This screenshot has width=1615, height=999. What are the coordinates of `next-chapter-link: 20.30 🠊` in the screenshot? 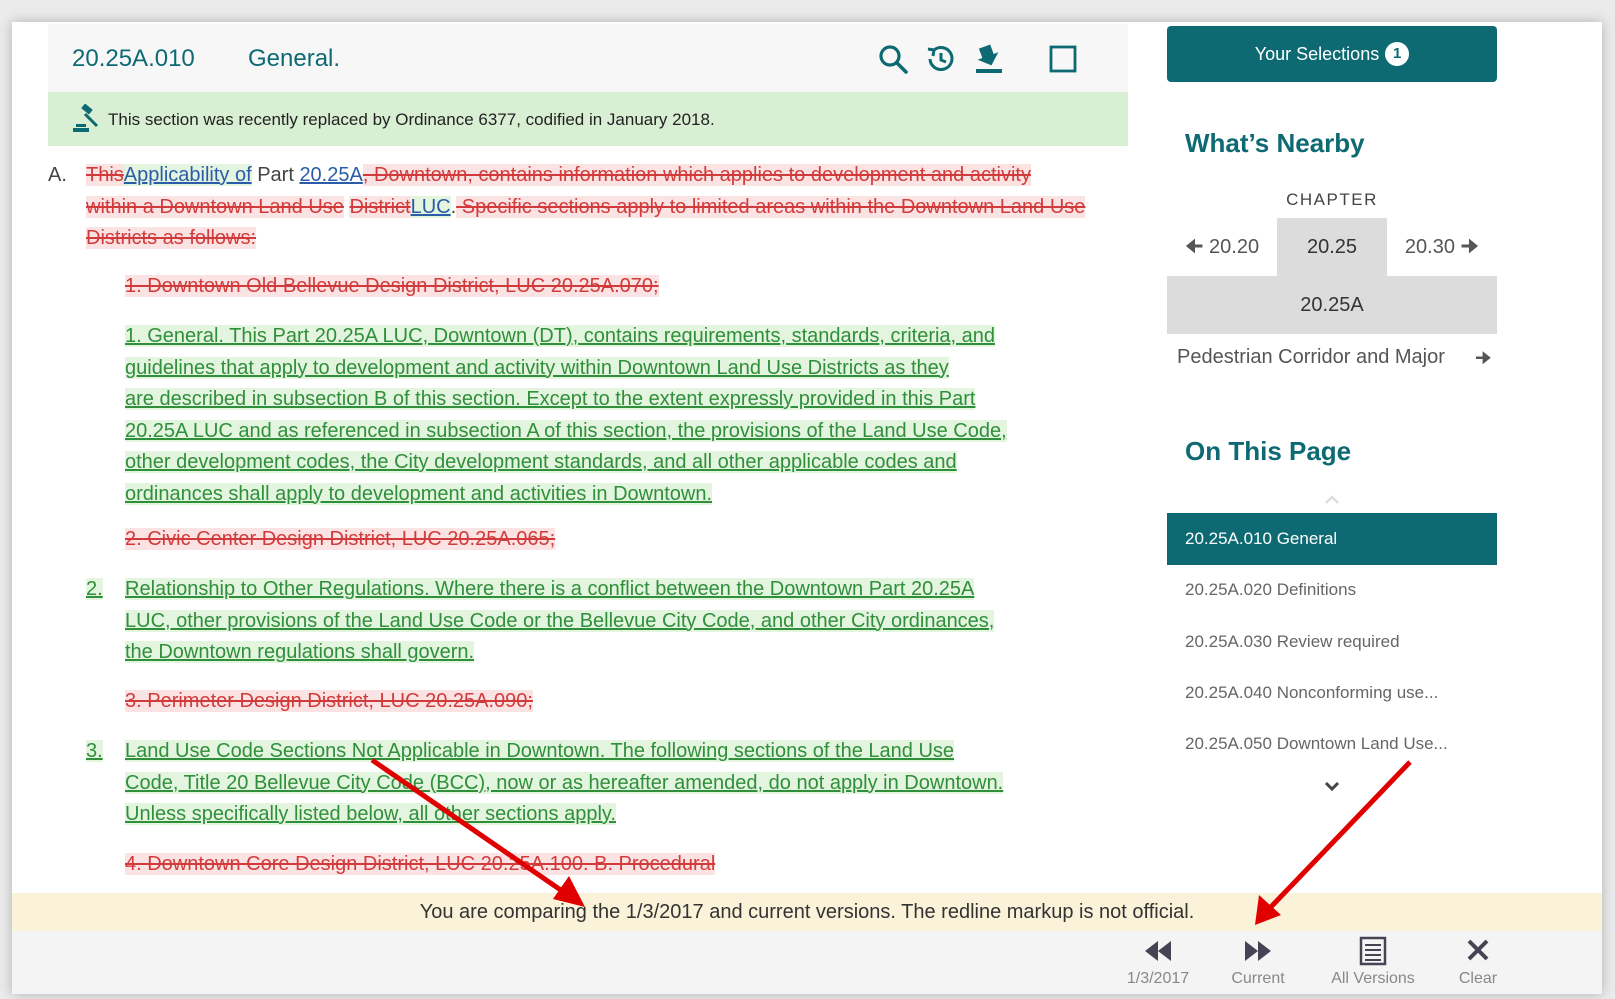 It's located at (1442, 247).